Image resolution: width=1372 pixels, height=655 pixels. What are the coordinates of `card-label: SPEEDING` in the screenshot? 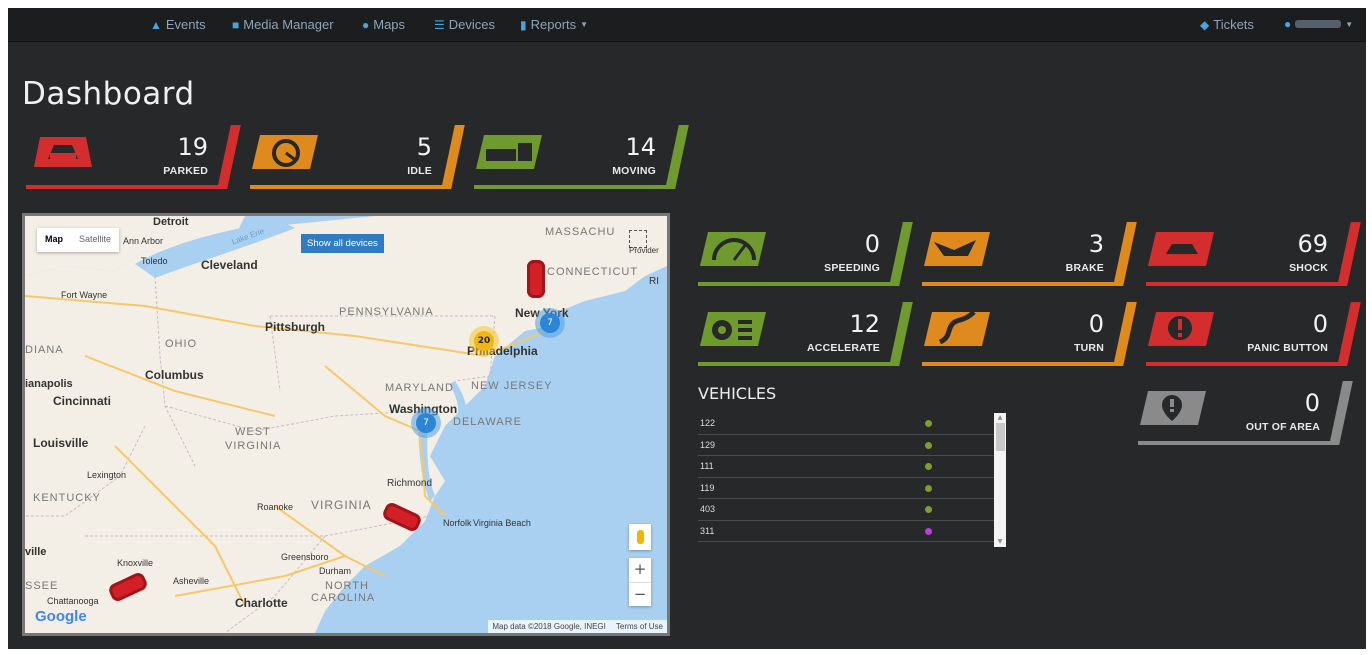 It's located at (852, 268).